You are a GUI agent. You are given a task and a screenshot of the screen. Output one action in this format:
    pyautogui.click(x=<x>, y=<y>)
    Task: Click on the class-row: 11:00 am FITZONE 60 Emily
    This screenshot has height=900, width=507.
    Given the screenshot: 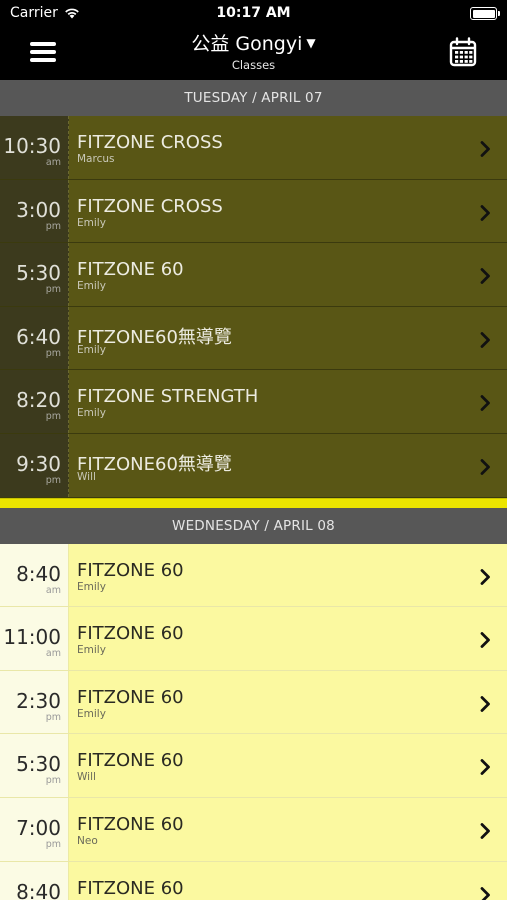 What is the action you would take?
    pyautogui.click(x=253, y=639)
    